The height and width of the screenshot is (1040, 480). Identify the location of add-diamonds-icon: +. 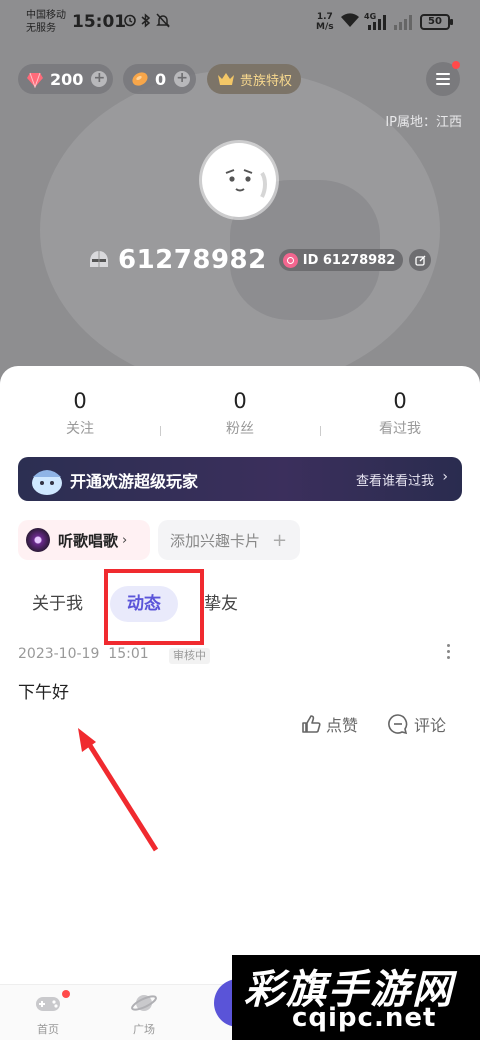
(99, 79).